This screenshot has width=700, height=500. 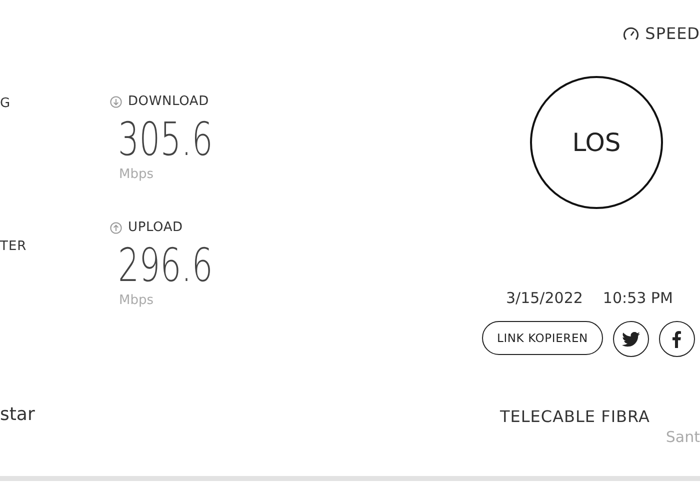 I want to click on speed-value: 305.6, so click(x=165, y=139).